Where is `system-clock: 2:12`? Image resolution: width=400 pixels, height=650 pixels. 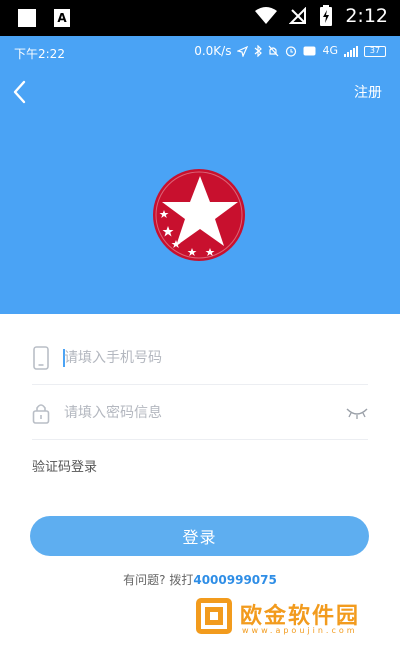 system-clock: 2:12 is located at coordinates (366, 16).